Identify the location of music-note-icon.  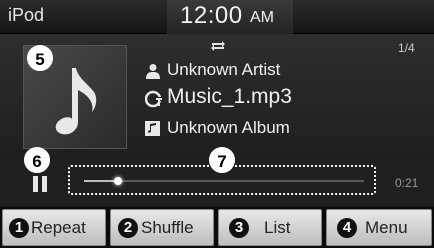
(76, 101).